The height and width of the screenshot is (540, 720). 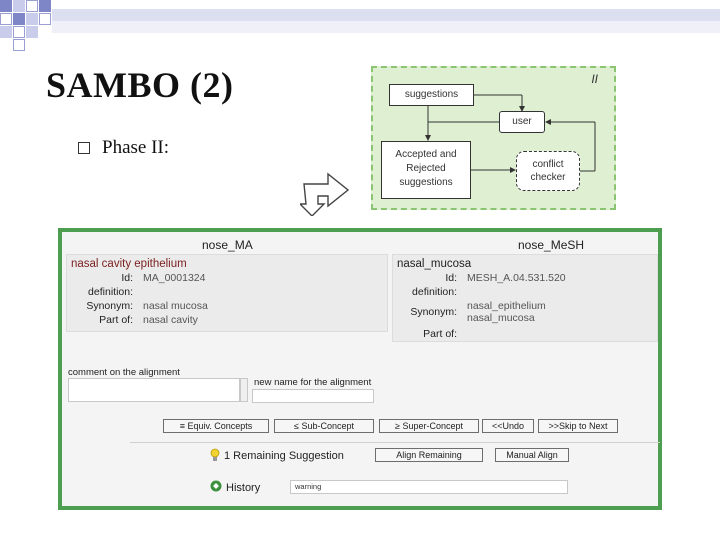 What do you see at coordinates (434, 264) in the screenshot?
I see `right-concept-name: nasal_mucosa` at bounding box center [434, 264].